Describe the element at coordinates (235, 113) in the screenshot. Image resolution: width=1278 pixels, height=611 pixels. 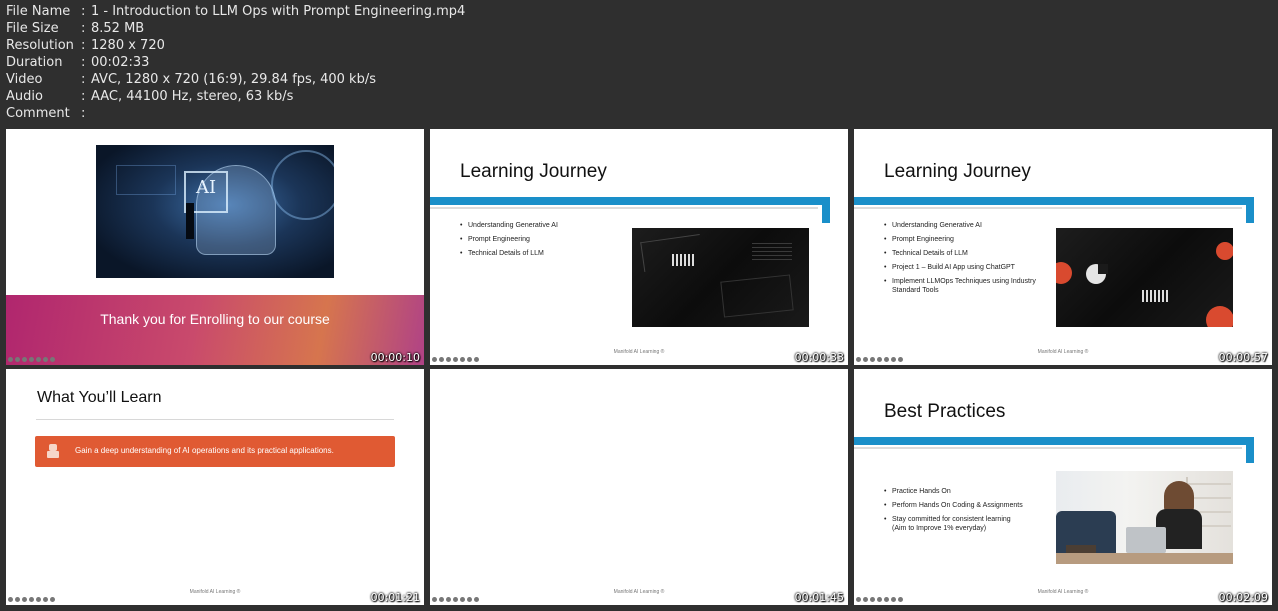
I see `info-row-comment: Comment :` at that location.